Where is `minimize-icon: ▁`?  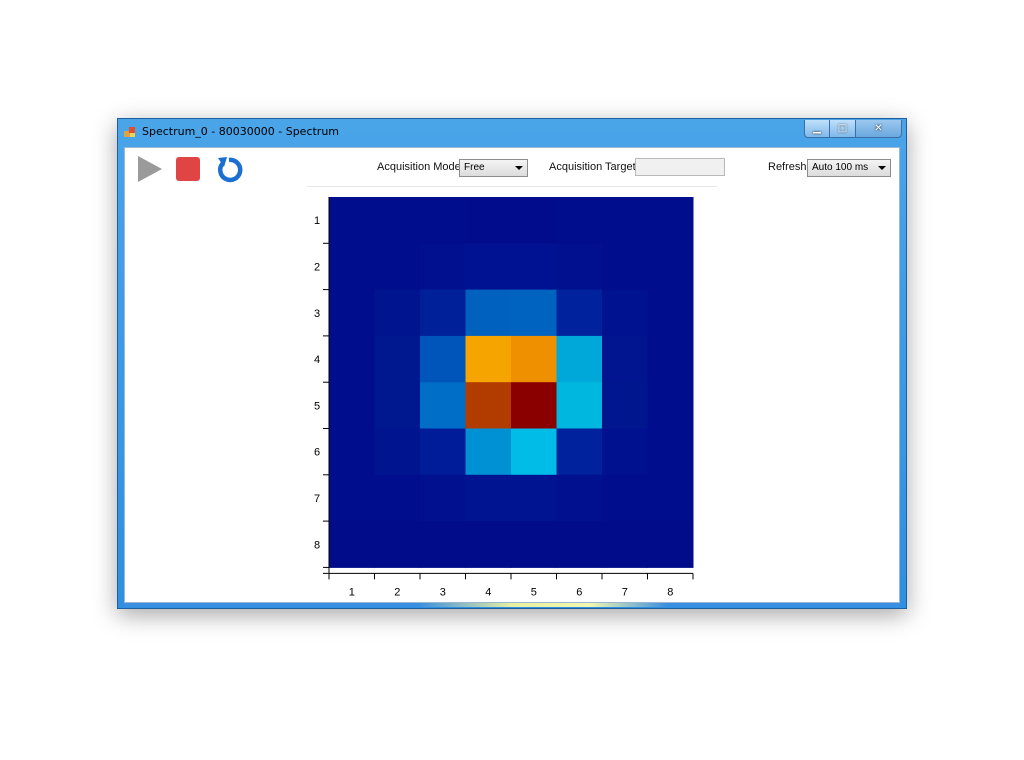
minimize-icon: ▁ is located at coordinates (817, 128).